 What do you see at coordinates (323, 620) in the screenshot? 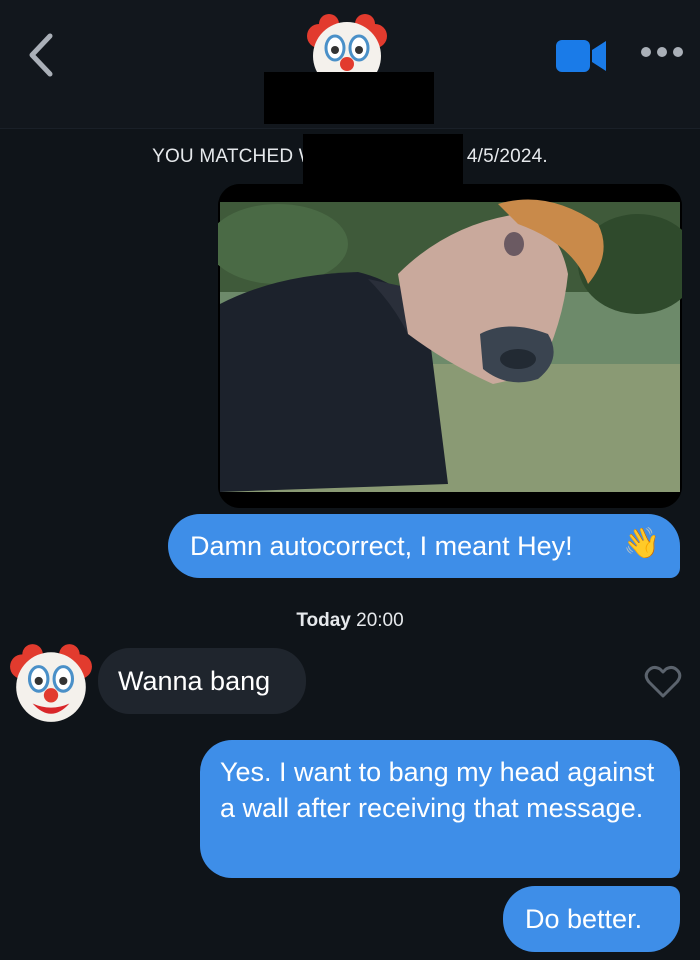
I see `timestamp-day: Today` at bounding box center [323, 620].